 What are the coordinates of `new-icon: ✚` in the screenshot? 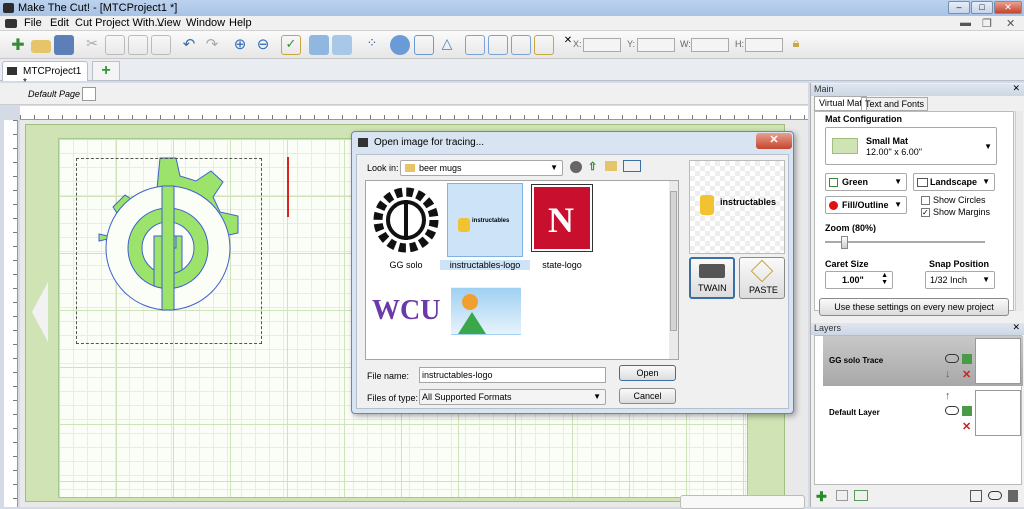 It's located at (18, 45).